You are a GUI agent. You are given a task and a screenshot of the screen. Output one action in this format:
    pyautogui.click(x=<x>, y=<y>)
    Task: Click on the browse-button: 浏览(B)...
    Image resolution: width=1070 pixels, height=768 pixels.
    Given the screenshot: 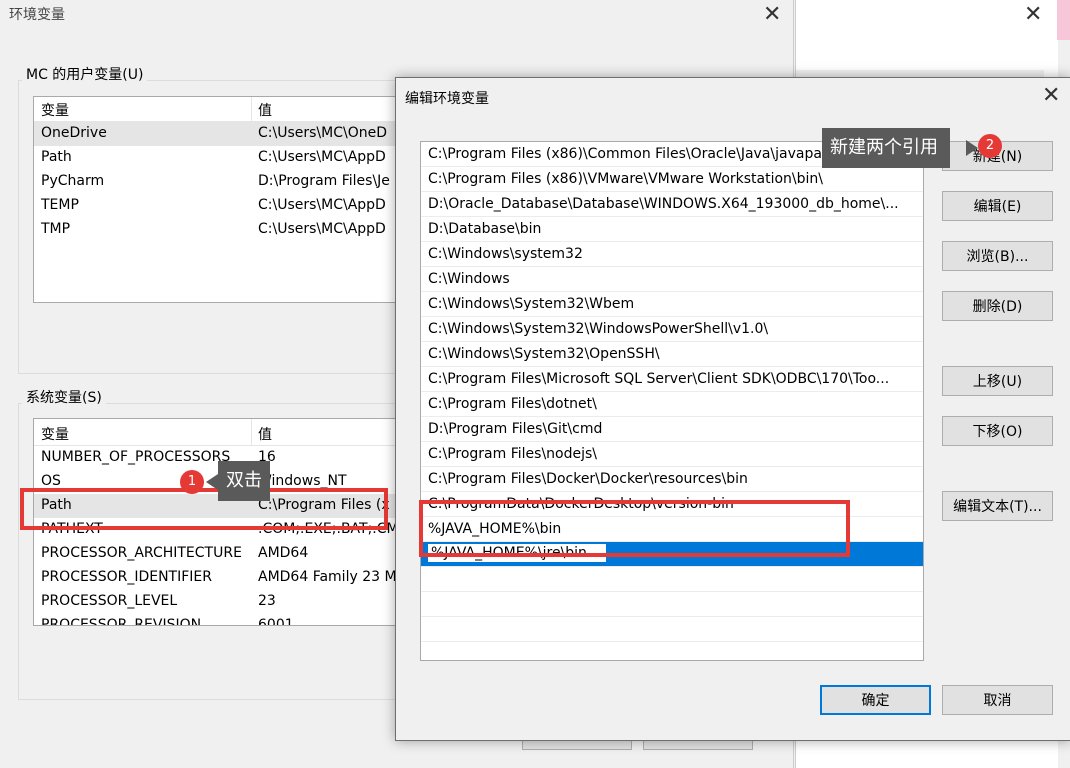 What is the action you would take?
    pyautogui.click(x=997, y=256)
    